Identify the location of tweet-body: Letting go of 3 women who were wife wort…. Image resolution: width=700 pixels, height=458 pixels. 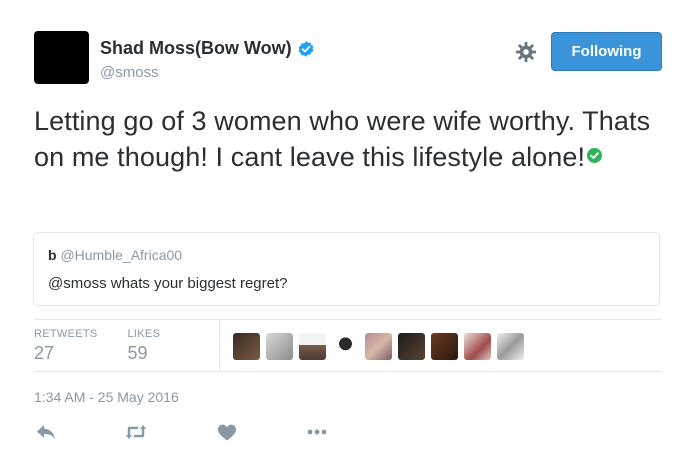
(342, 139).